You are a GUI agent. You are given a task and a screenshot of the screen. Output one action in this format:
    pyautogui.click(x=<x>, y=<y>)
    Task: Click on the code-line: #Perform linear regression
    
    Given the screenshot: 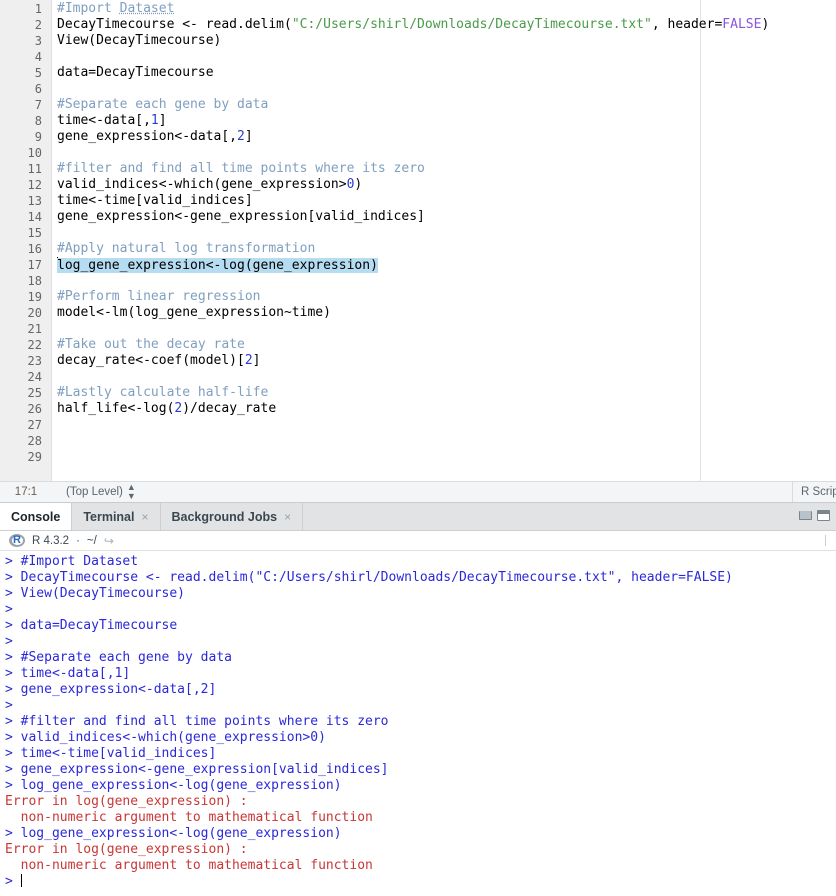 What is the action you would take?
    pyautogui.click(x=444, y=297)
    